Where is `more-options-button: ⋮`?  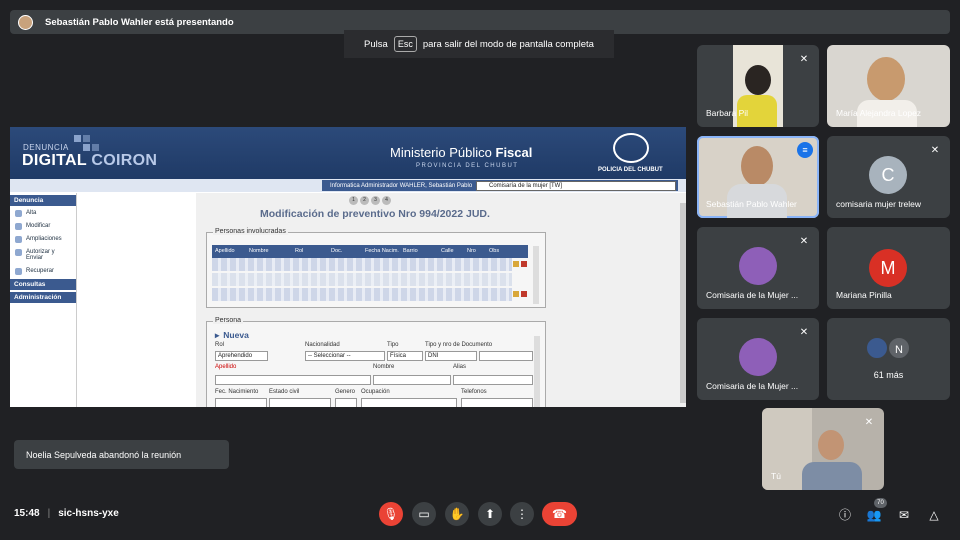 more-options-button: ⋮ is located at coordinates (522, 514).